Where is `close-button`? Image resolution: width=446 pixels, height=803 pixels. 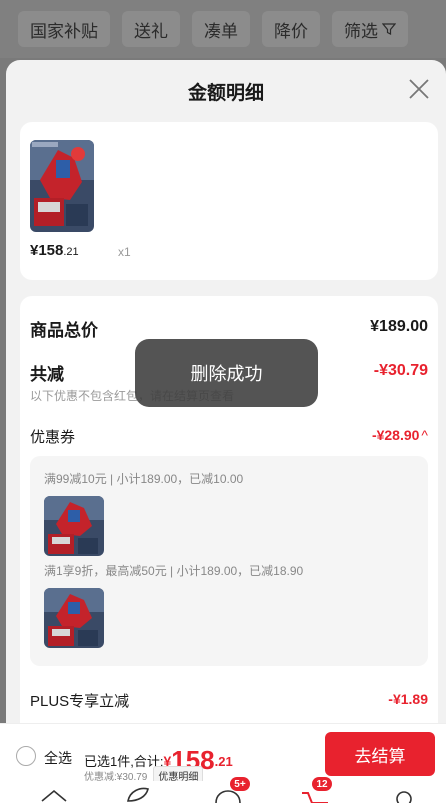
close-button is located at coordinates (419, 89).